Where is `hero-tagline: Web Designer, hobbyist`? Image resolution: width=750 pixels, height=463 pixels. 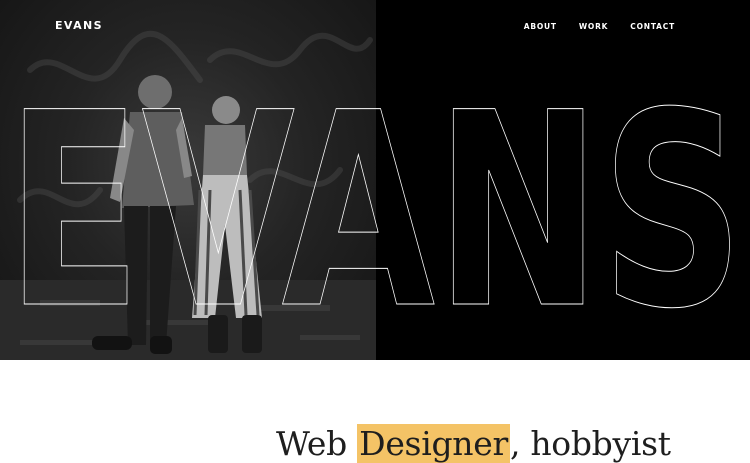
hero-tagline: Web Designer, hobbyist is located at coordinates (473, 443).